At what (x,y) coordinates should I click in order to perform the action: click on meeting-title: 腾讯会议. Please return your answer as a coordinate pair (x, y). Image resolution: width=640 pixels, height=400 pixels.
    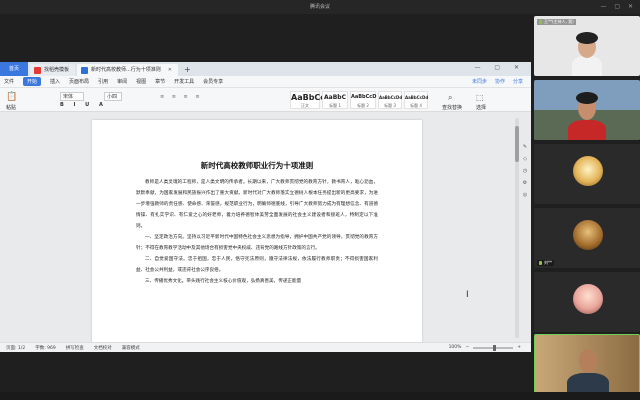
    Looking at the image, I should click on (319, 7).